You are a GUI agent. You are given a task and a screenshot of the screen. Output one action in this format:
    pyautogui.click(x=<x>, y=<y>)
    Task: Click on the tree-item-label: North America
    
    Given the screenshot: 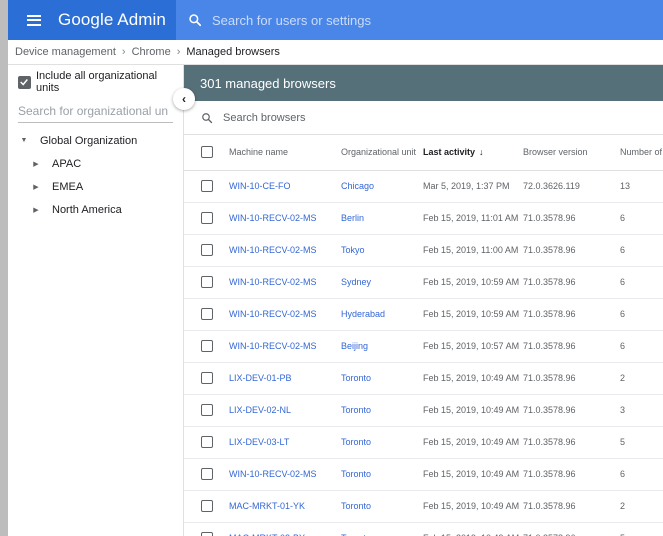 What is the action you would take?
    pyautogui.click(x=87, y=209)
    